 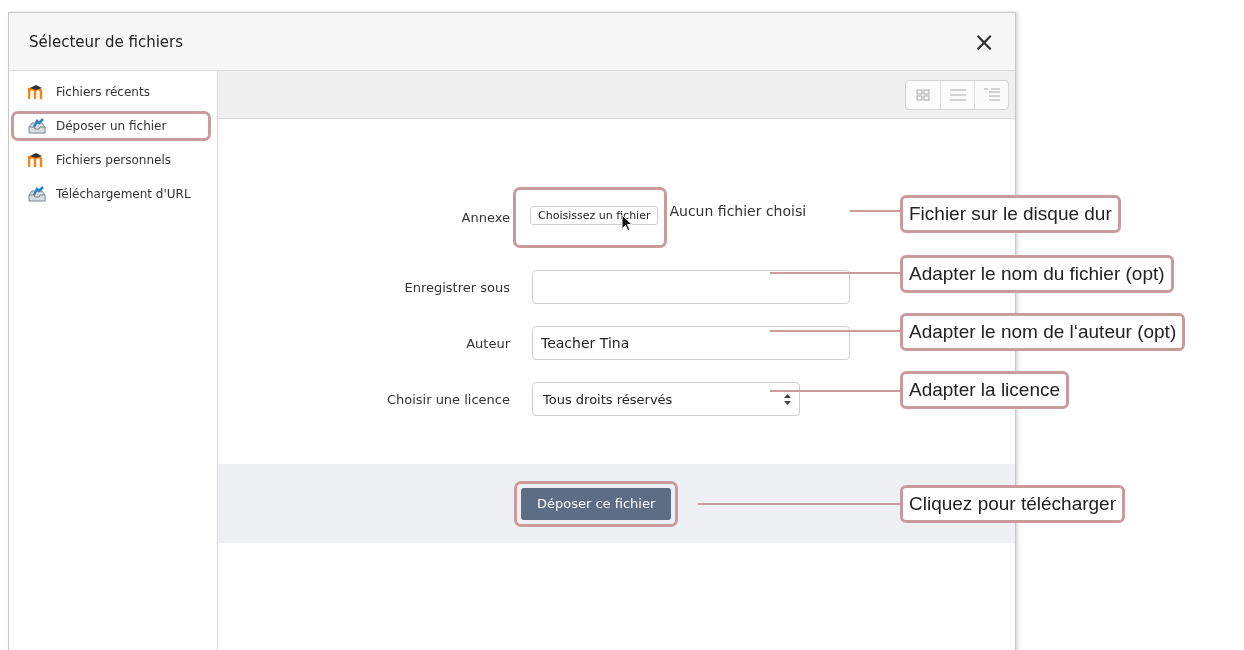 What do you see at coordinates (1043, 332) in the screenshot?
I see `annotation-callout: Adapter le nom de l‘auteur (opt)` at bounding box center [1043, 332].